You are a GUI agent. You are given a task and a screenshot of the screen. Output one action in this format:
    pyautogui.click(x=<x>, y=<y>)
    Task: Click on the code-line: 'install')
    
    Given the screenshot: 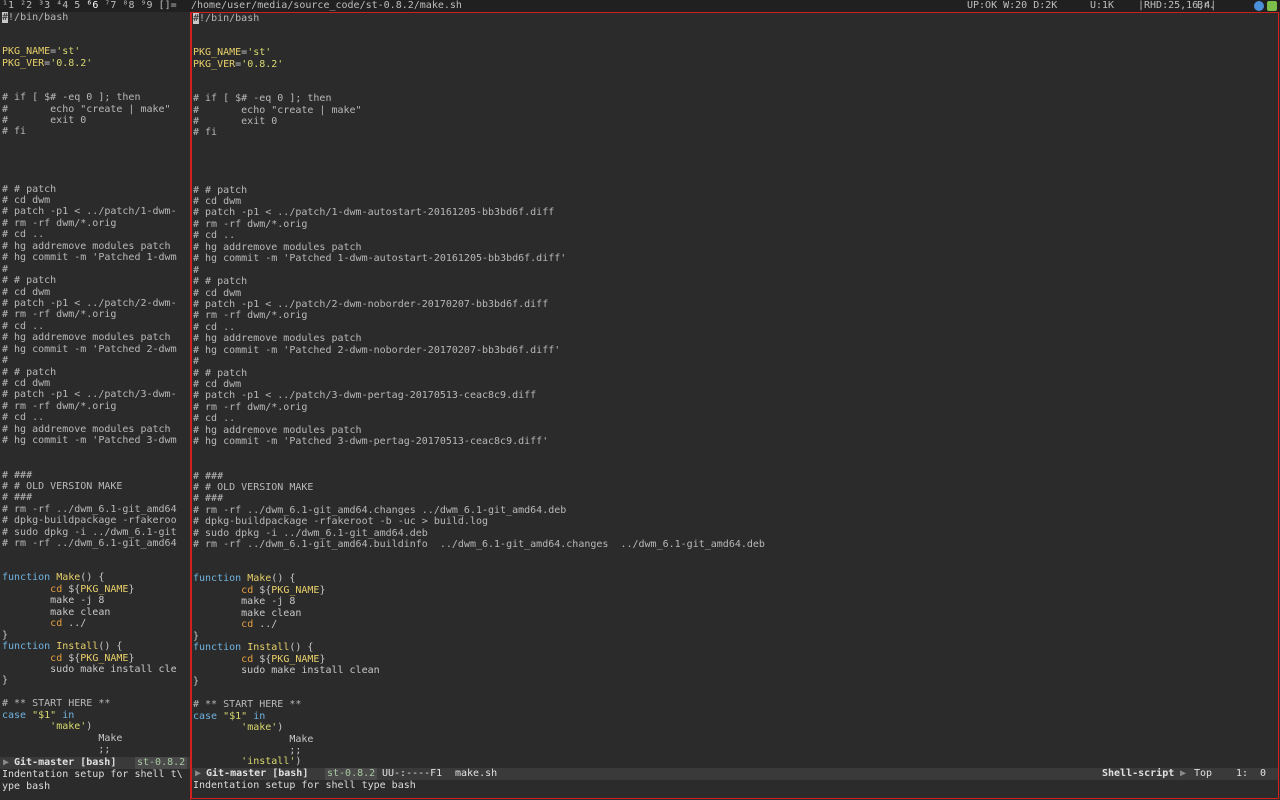 What is the action you would take?
    pyautogui.click(x=479, y=761)
    